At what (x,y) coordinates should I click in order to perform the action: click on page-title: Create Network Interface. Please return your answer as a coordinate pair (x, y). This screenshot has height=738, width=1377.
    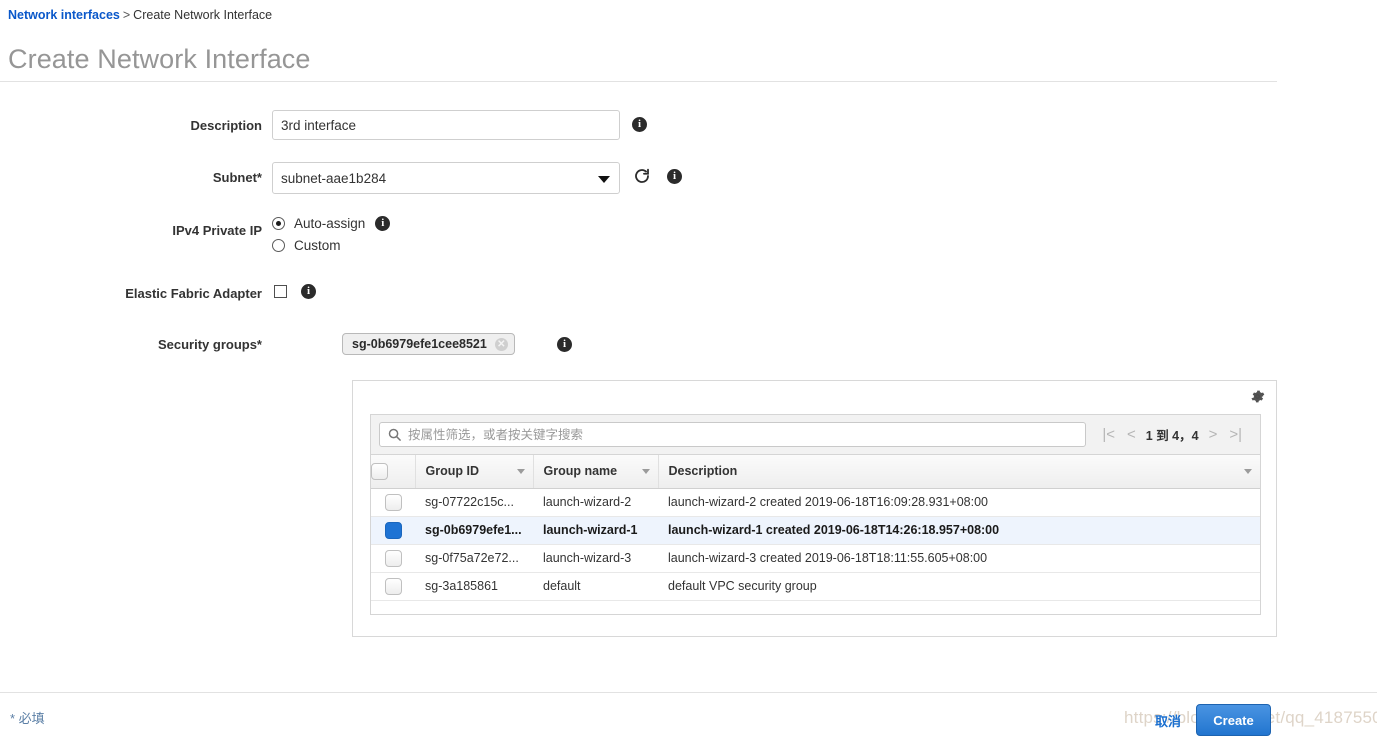
    Looking at the image, I should click on (159, 59).